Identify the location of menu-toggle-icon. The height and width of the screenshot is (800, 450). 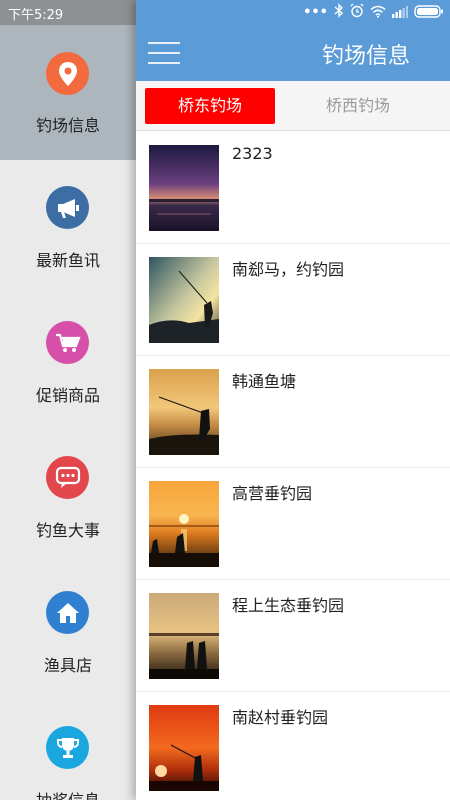
(164, 53).